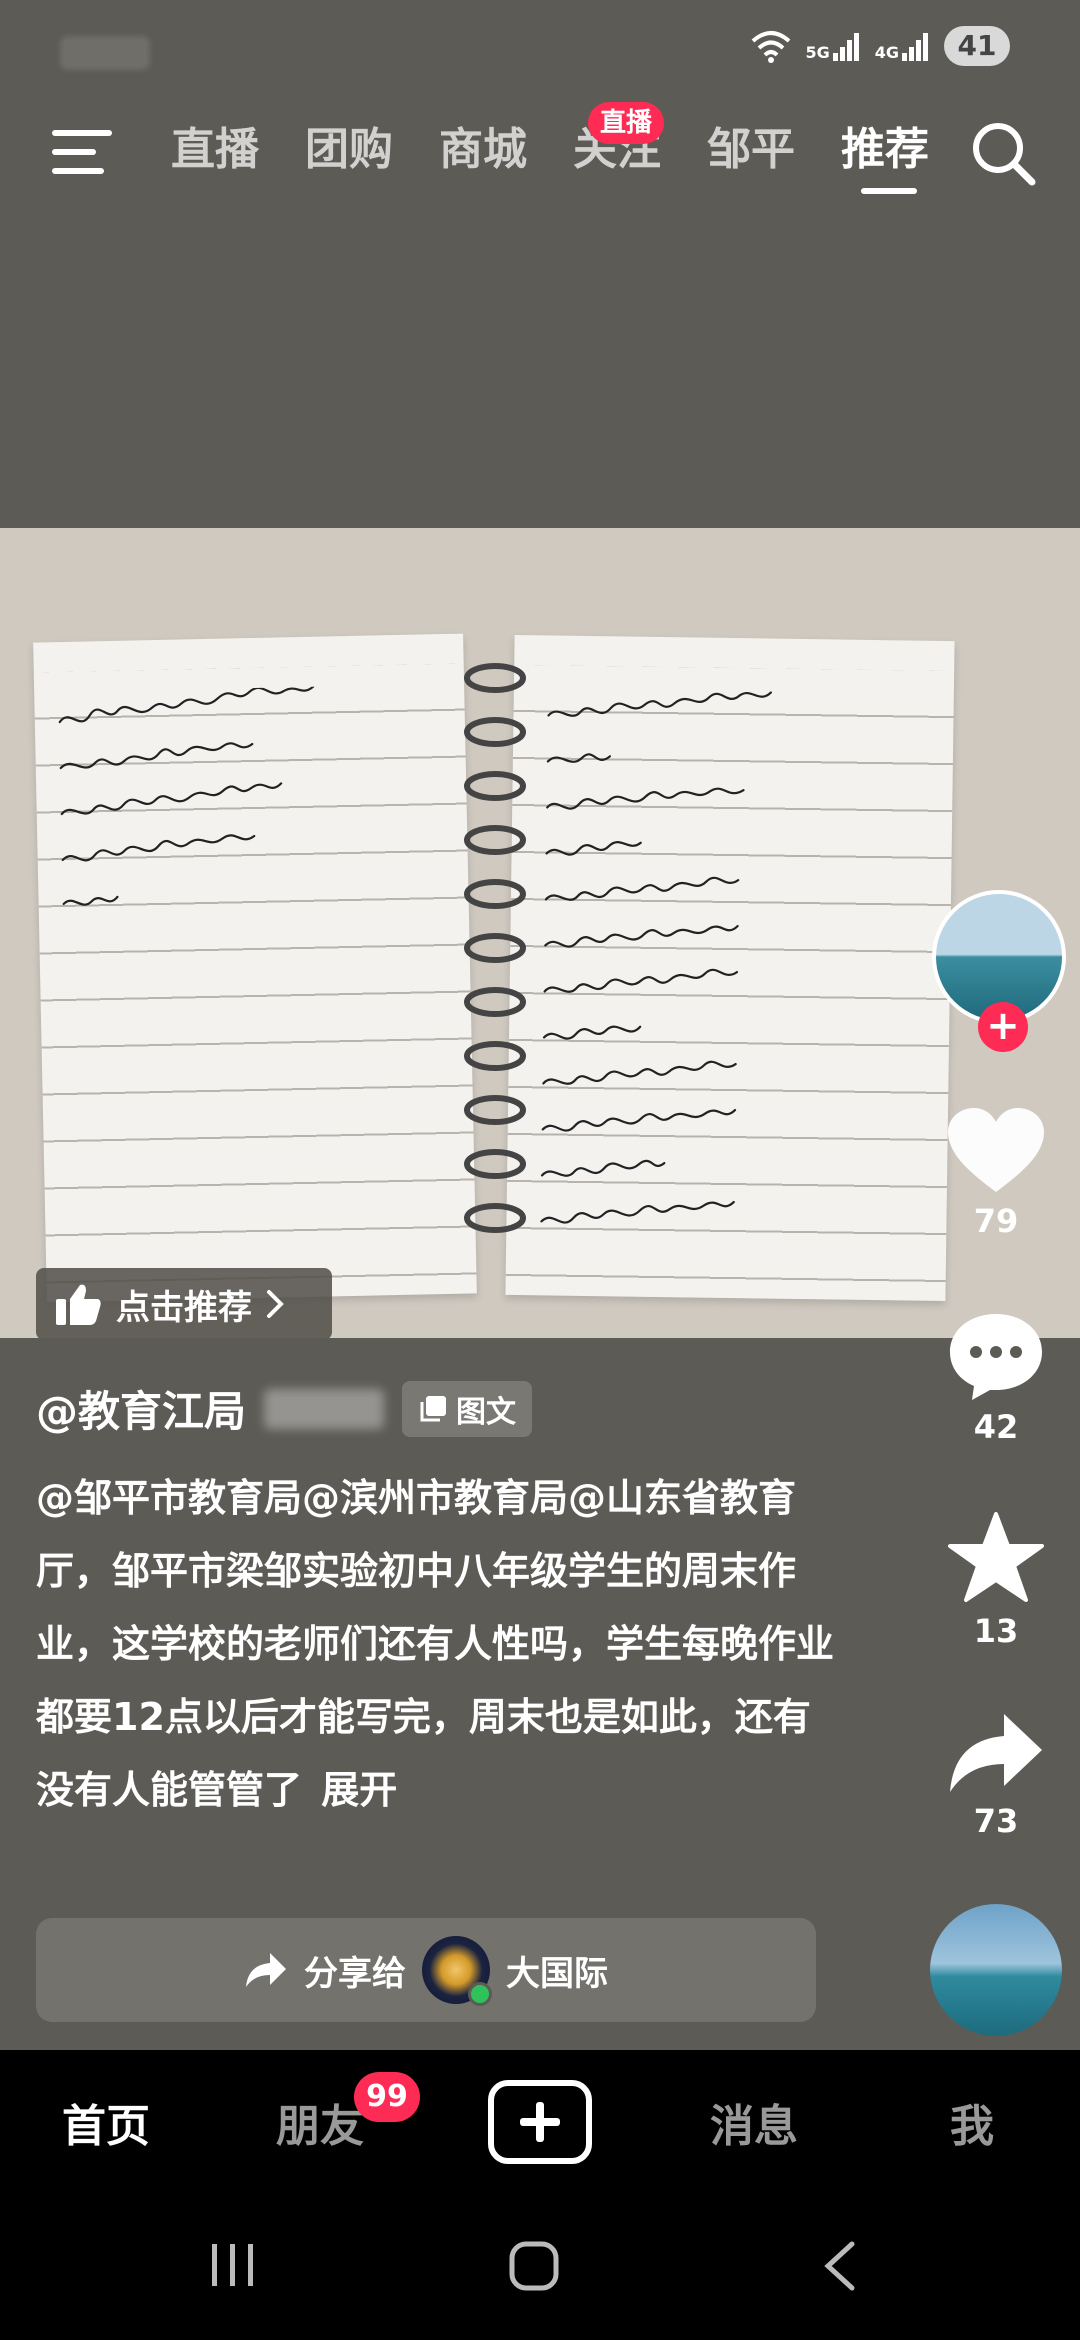 The height and width of the screenshot is (2340, 1080). What do you see at coordinates (754, 2122) in the screenshot?
I see `nav-messages: 消息` at bounding box center [754, 2122].